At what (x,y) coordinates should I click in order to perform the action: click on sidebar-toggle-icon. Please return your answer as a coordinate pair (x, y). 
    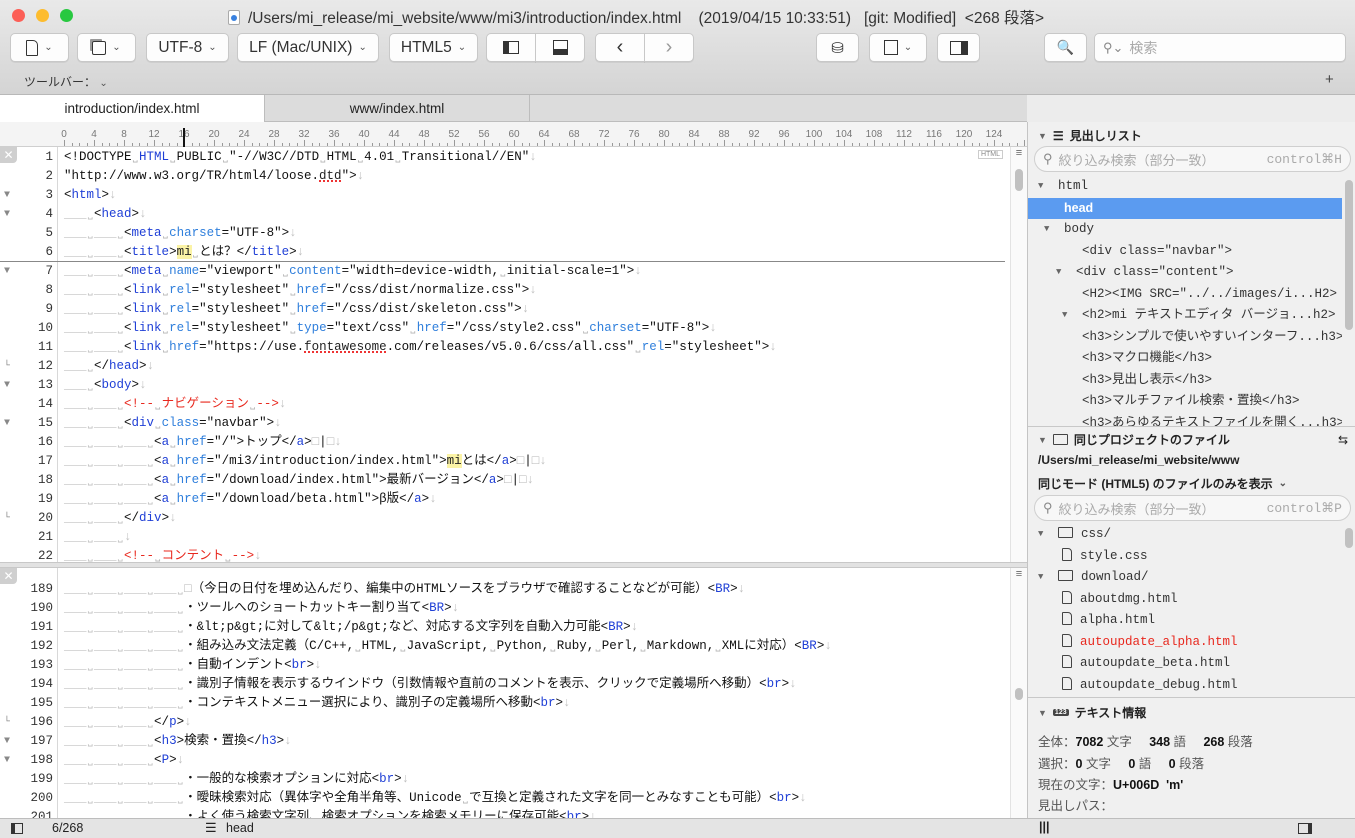
    Looking at the image, I should click on (17, 828).